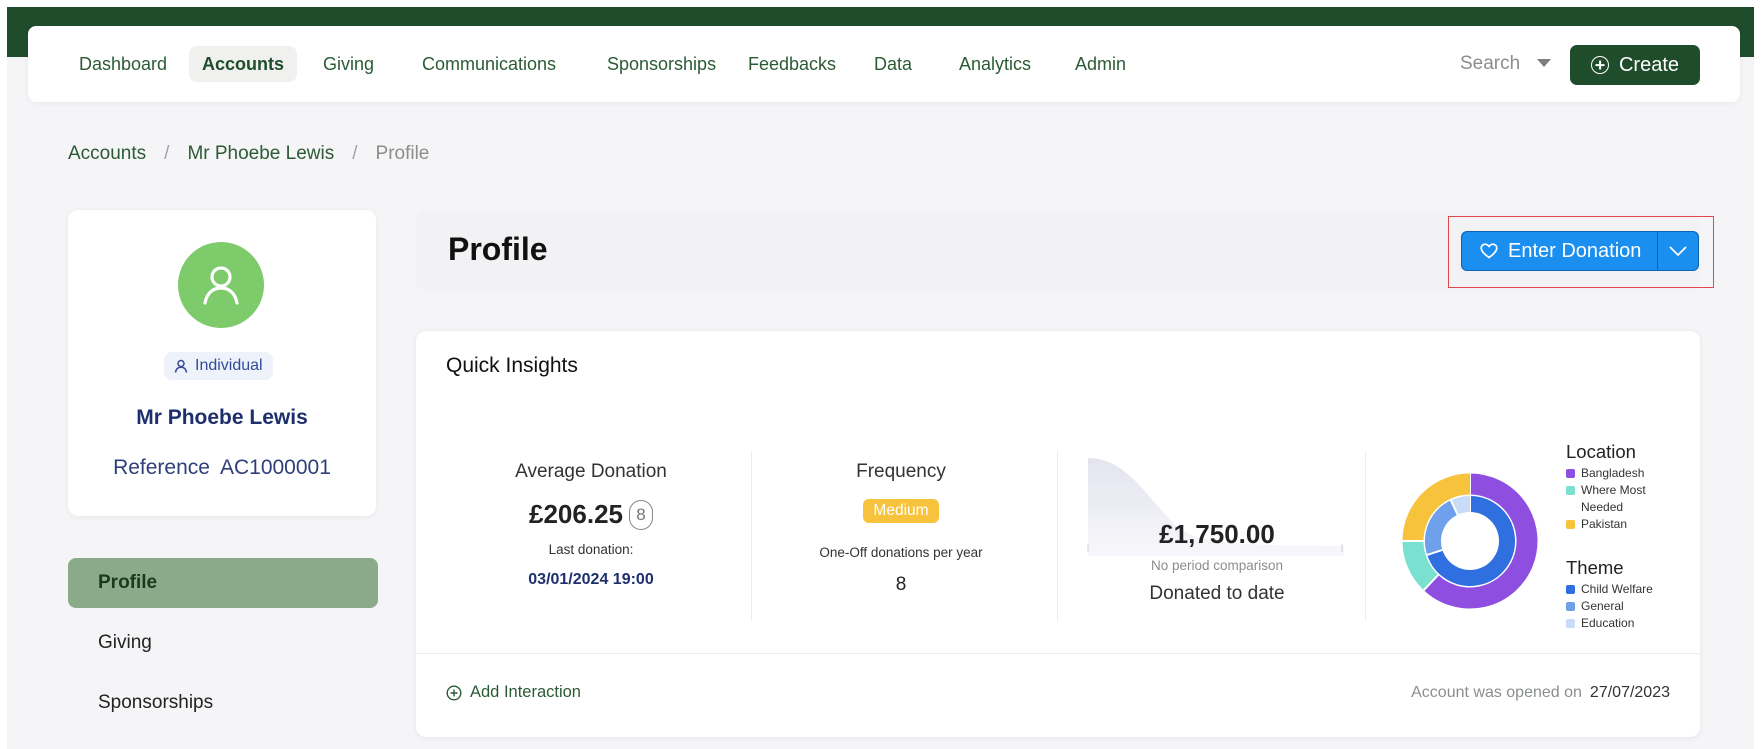 The width and height of the screenshot is (1761, 749). Describe the element at coordinates (1217, 593) in the screenshot. I see `donated-to-date-label: Donated to date` at that location.